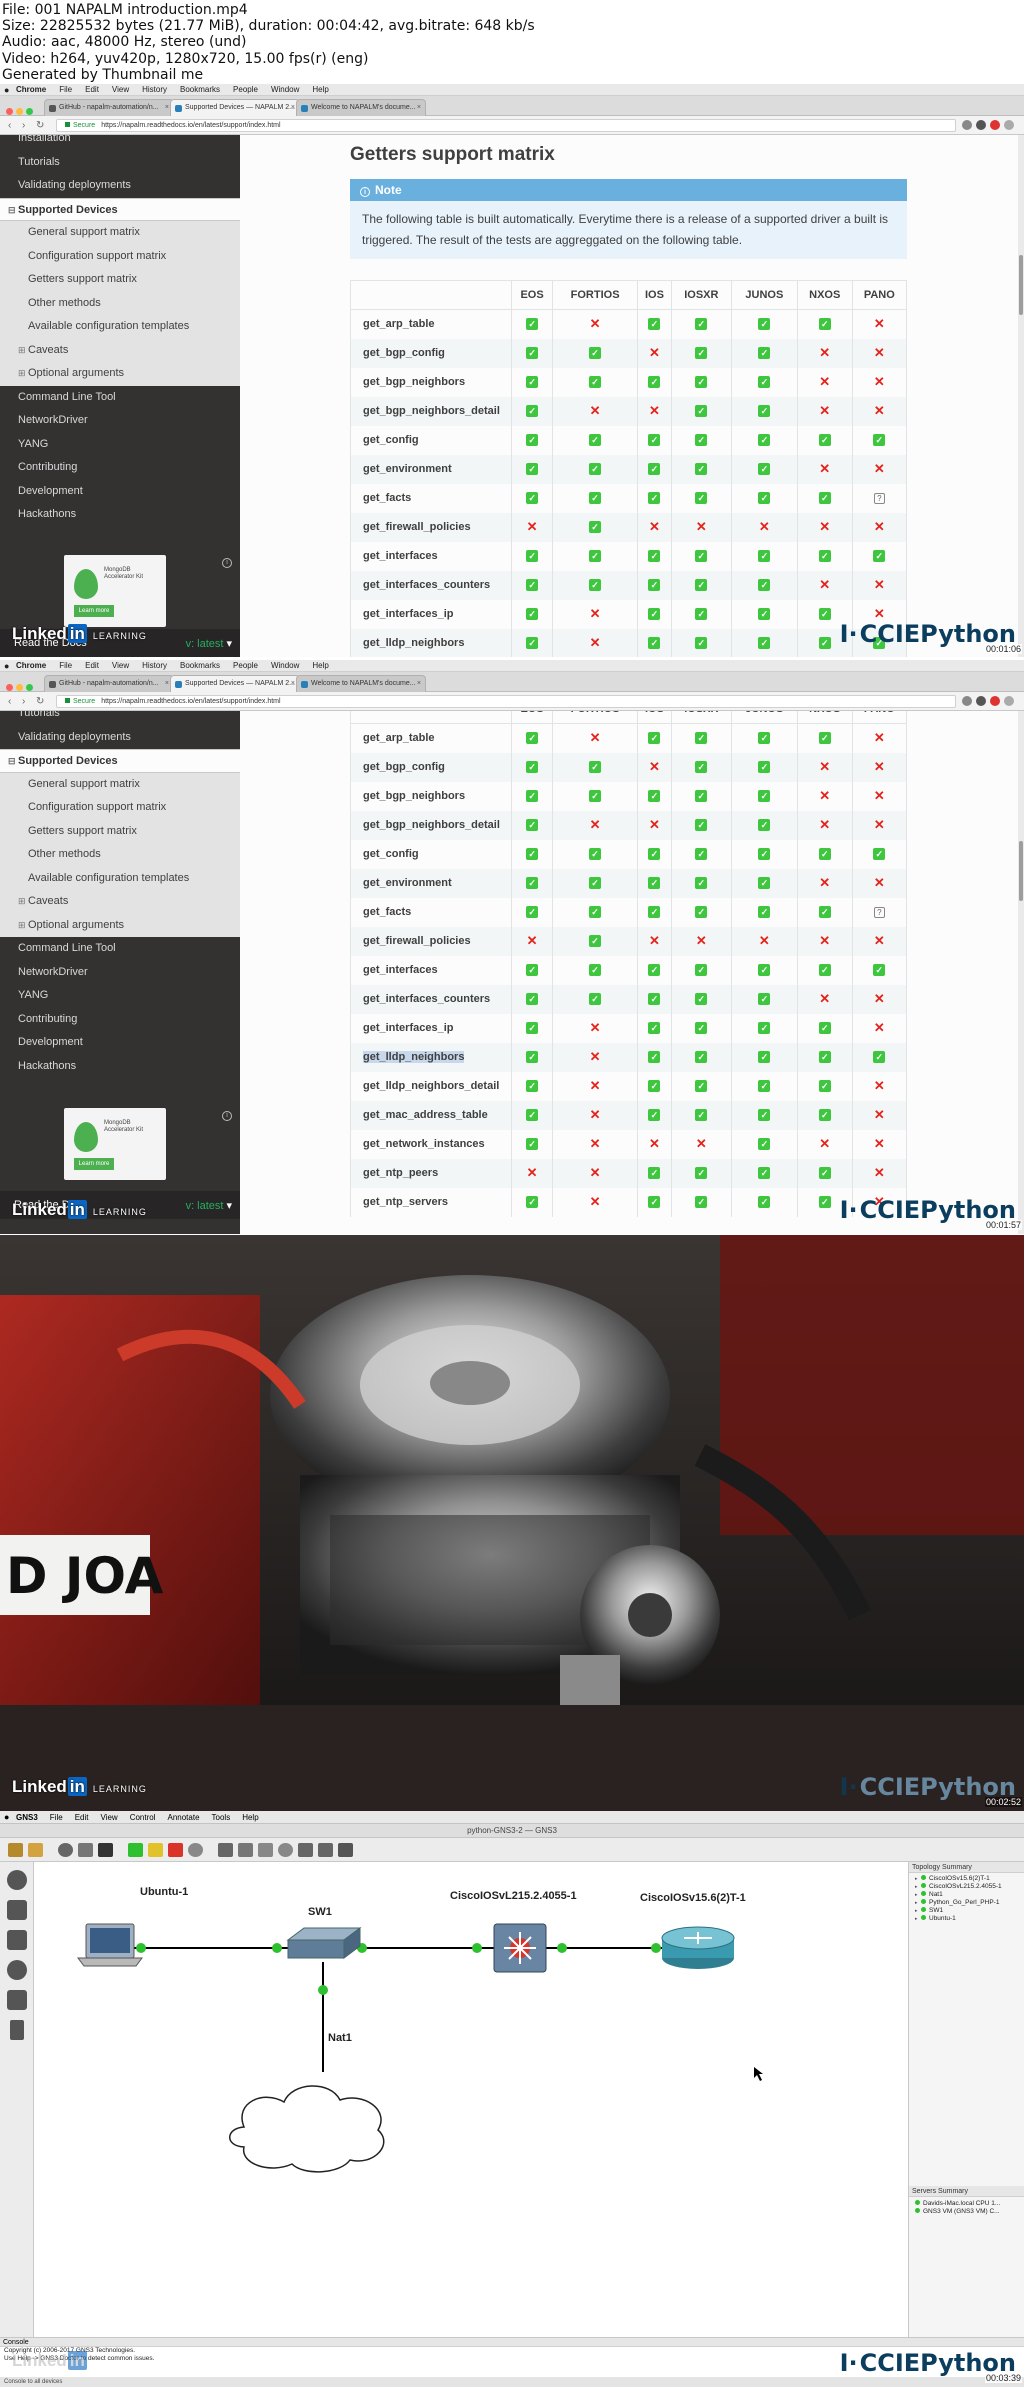 Image resolution: width=1024 pixels, height=2387 pixels. Describe the element at coordinates (85, 1850) in the screenshot. I see `show-interfaces-icon` at that location.